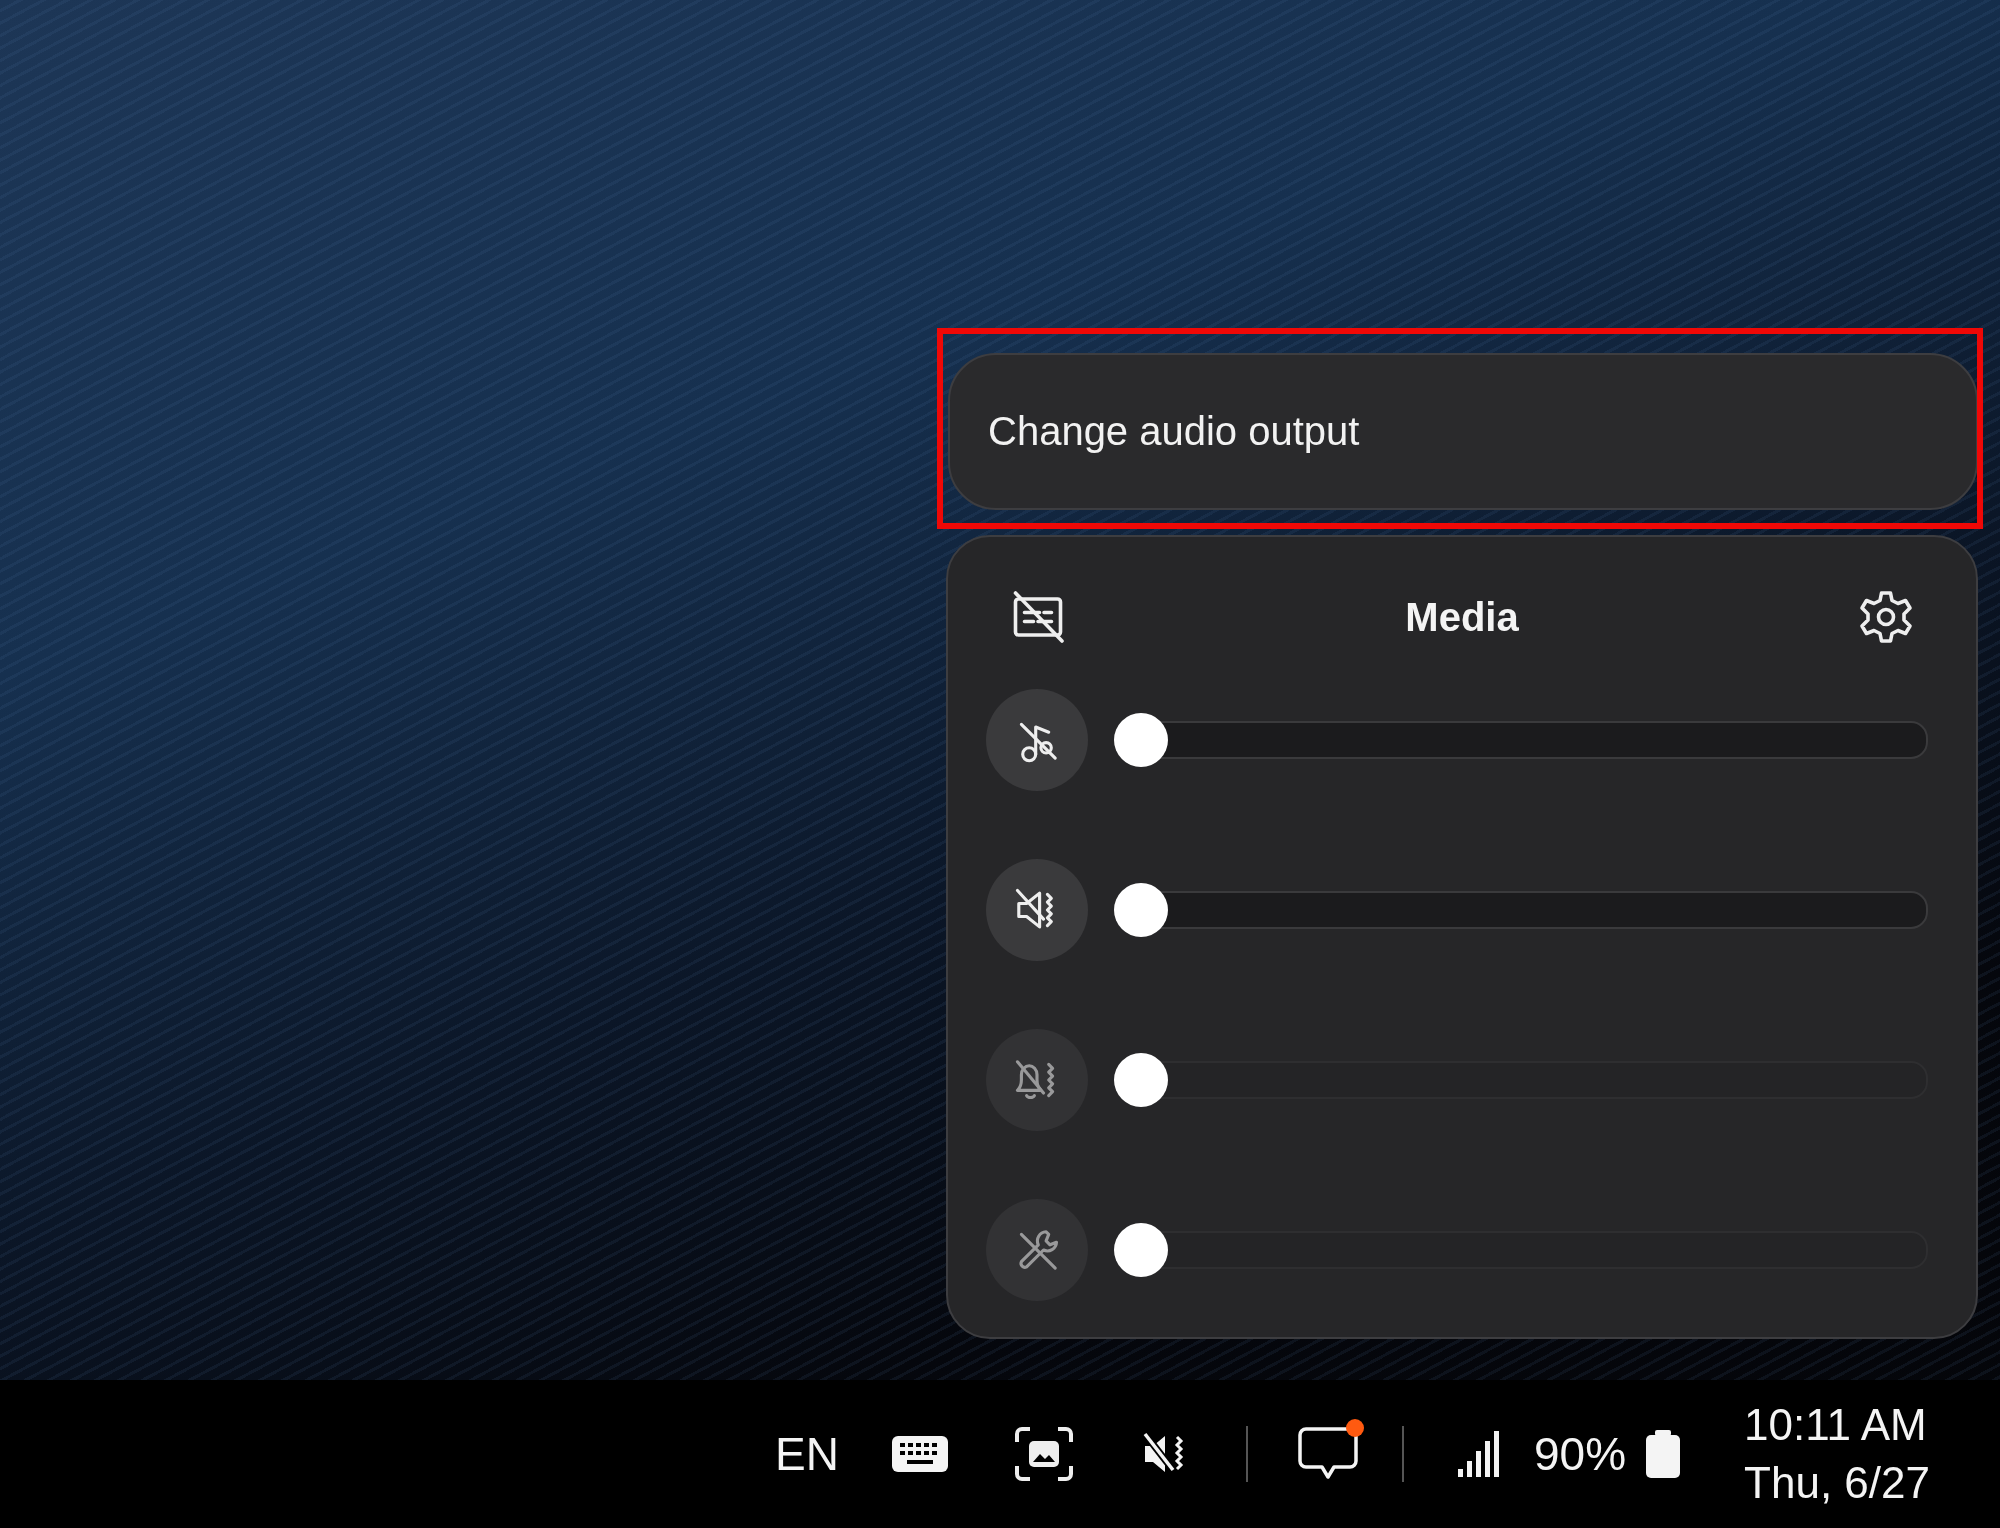 The height and width of the screenshot is (1528, 2000). What do you see at coordinates (807, 1454) in the screenshot?
I see `language-indicator: EN` at bounding box center [807, 1454].